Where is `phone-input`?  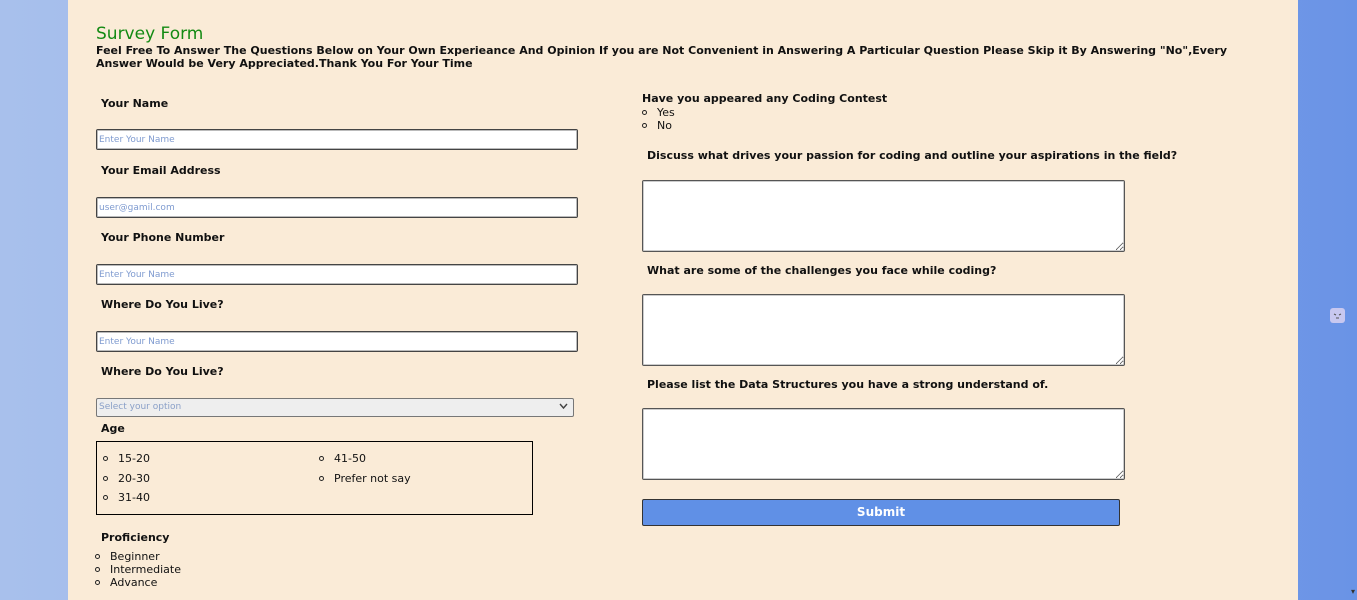
phone-input is located at coordinates (337, 274).